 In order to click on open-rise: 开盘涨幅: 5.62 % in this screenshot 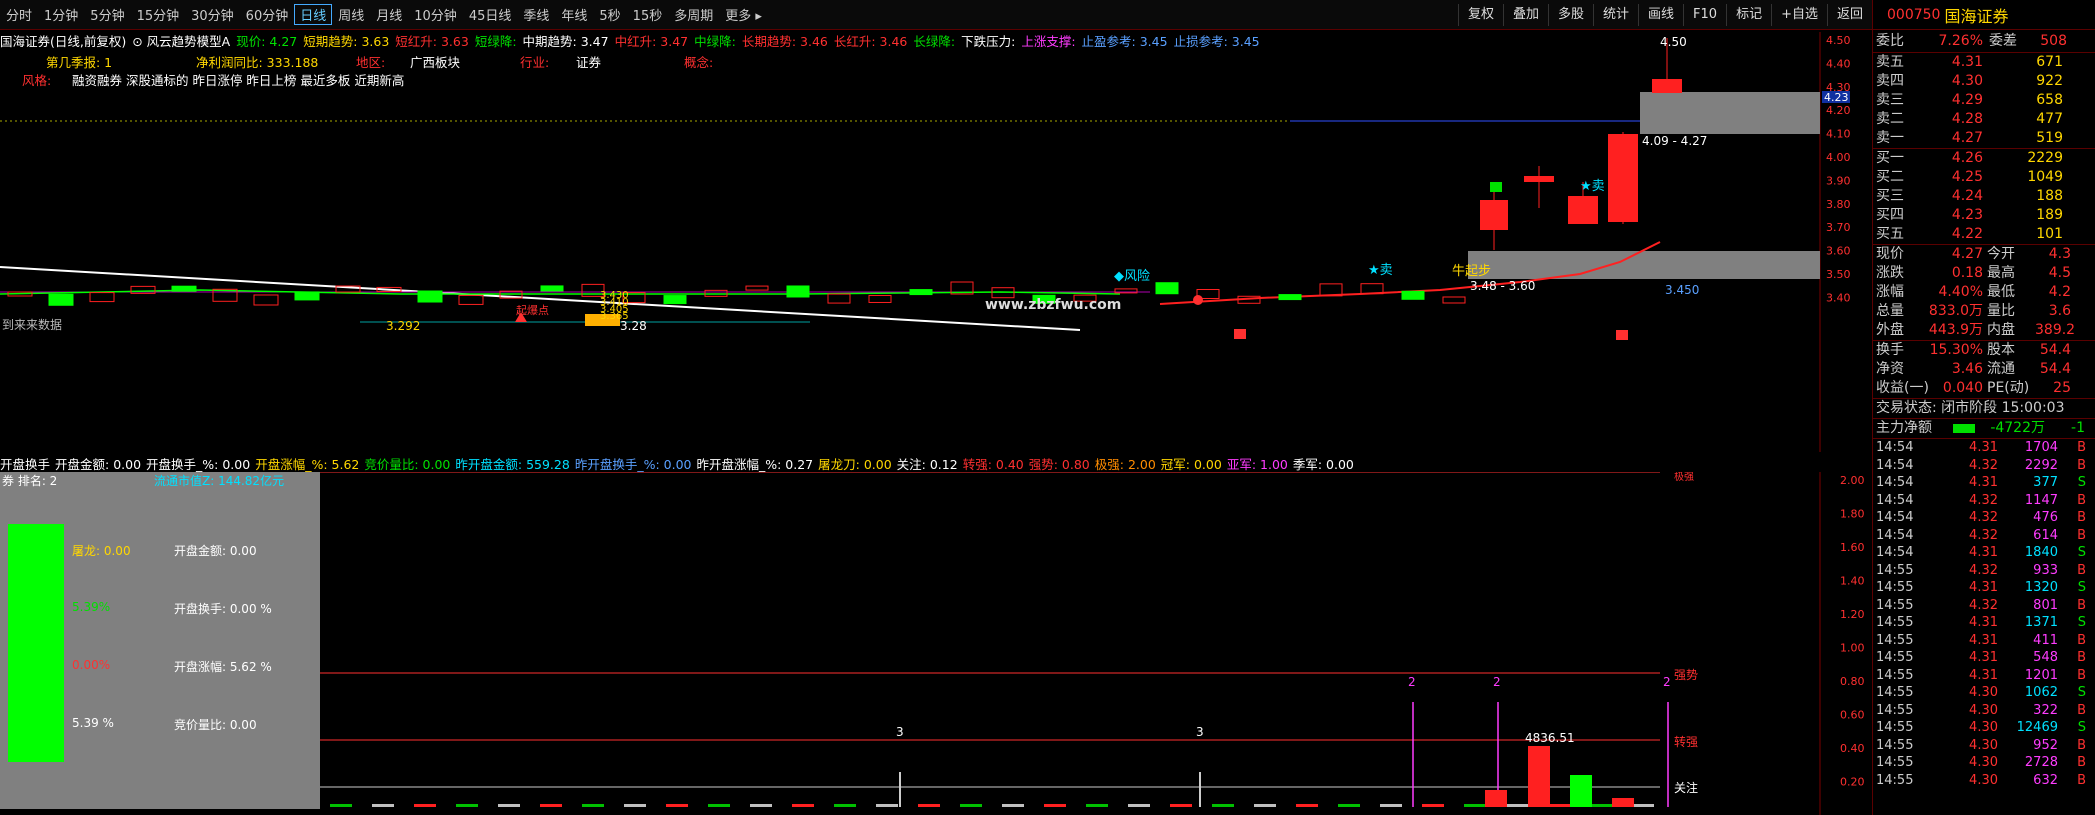, I will do `click(223, 667)`.